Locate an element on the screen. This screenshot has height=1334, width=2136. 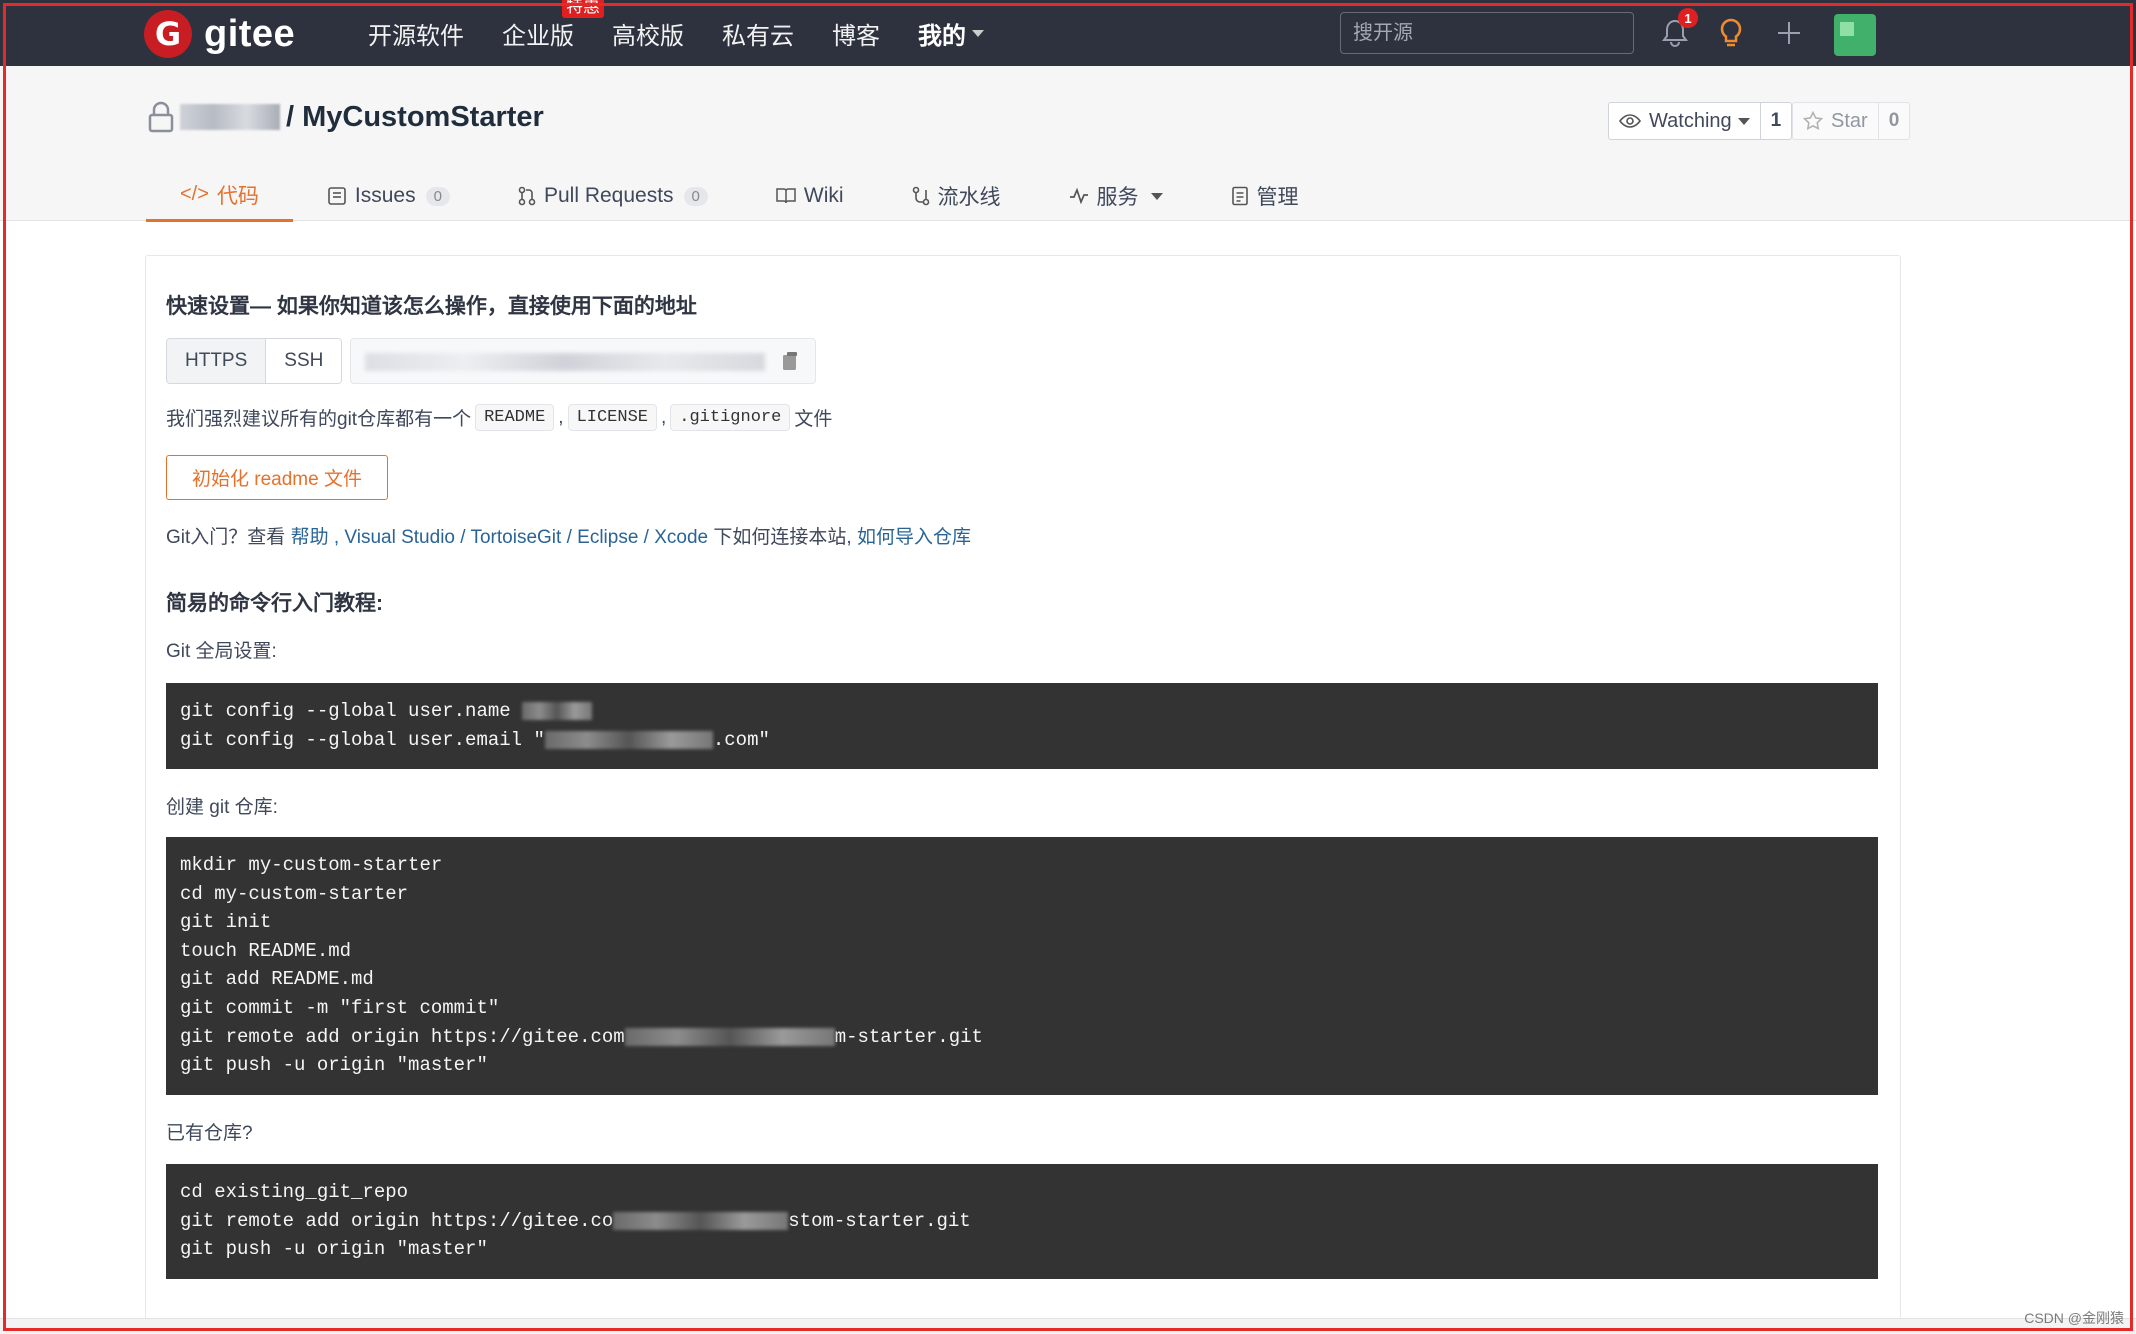
plus-icon is located at coordinates (1789, 33).